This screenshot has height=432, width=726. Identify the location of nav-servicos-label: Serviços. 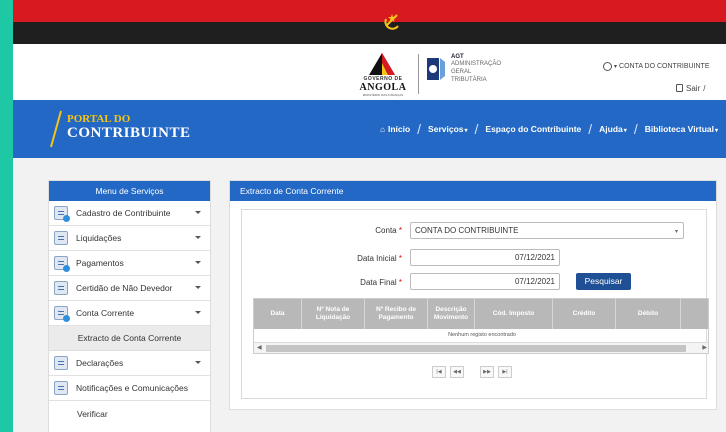
(446, 129).